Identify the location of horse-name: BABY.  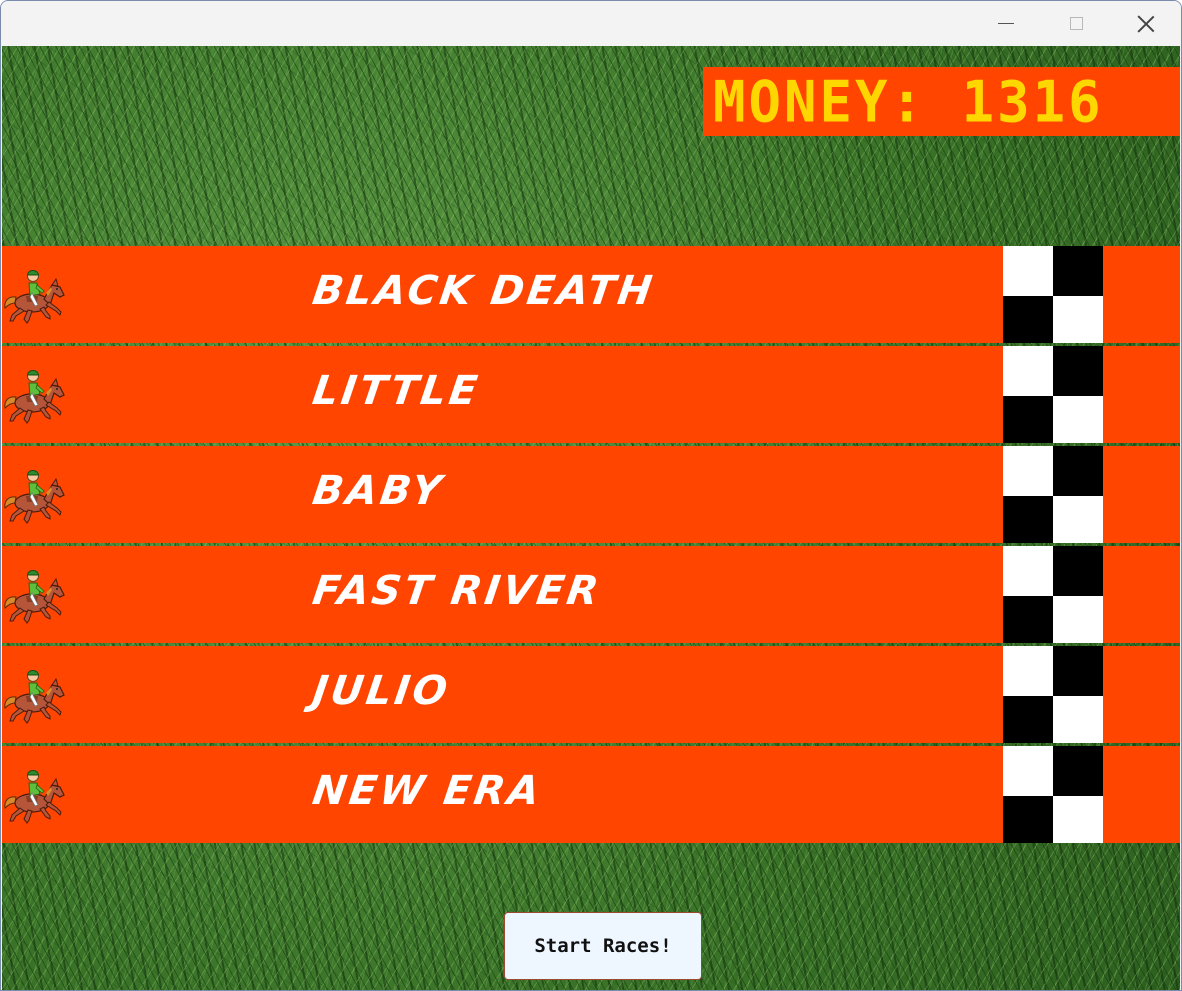
(378, 491).